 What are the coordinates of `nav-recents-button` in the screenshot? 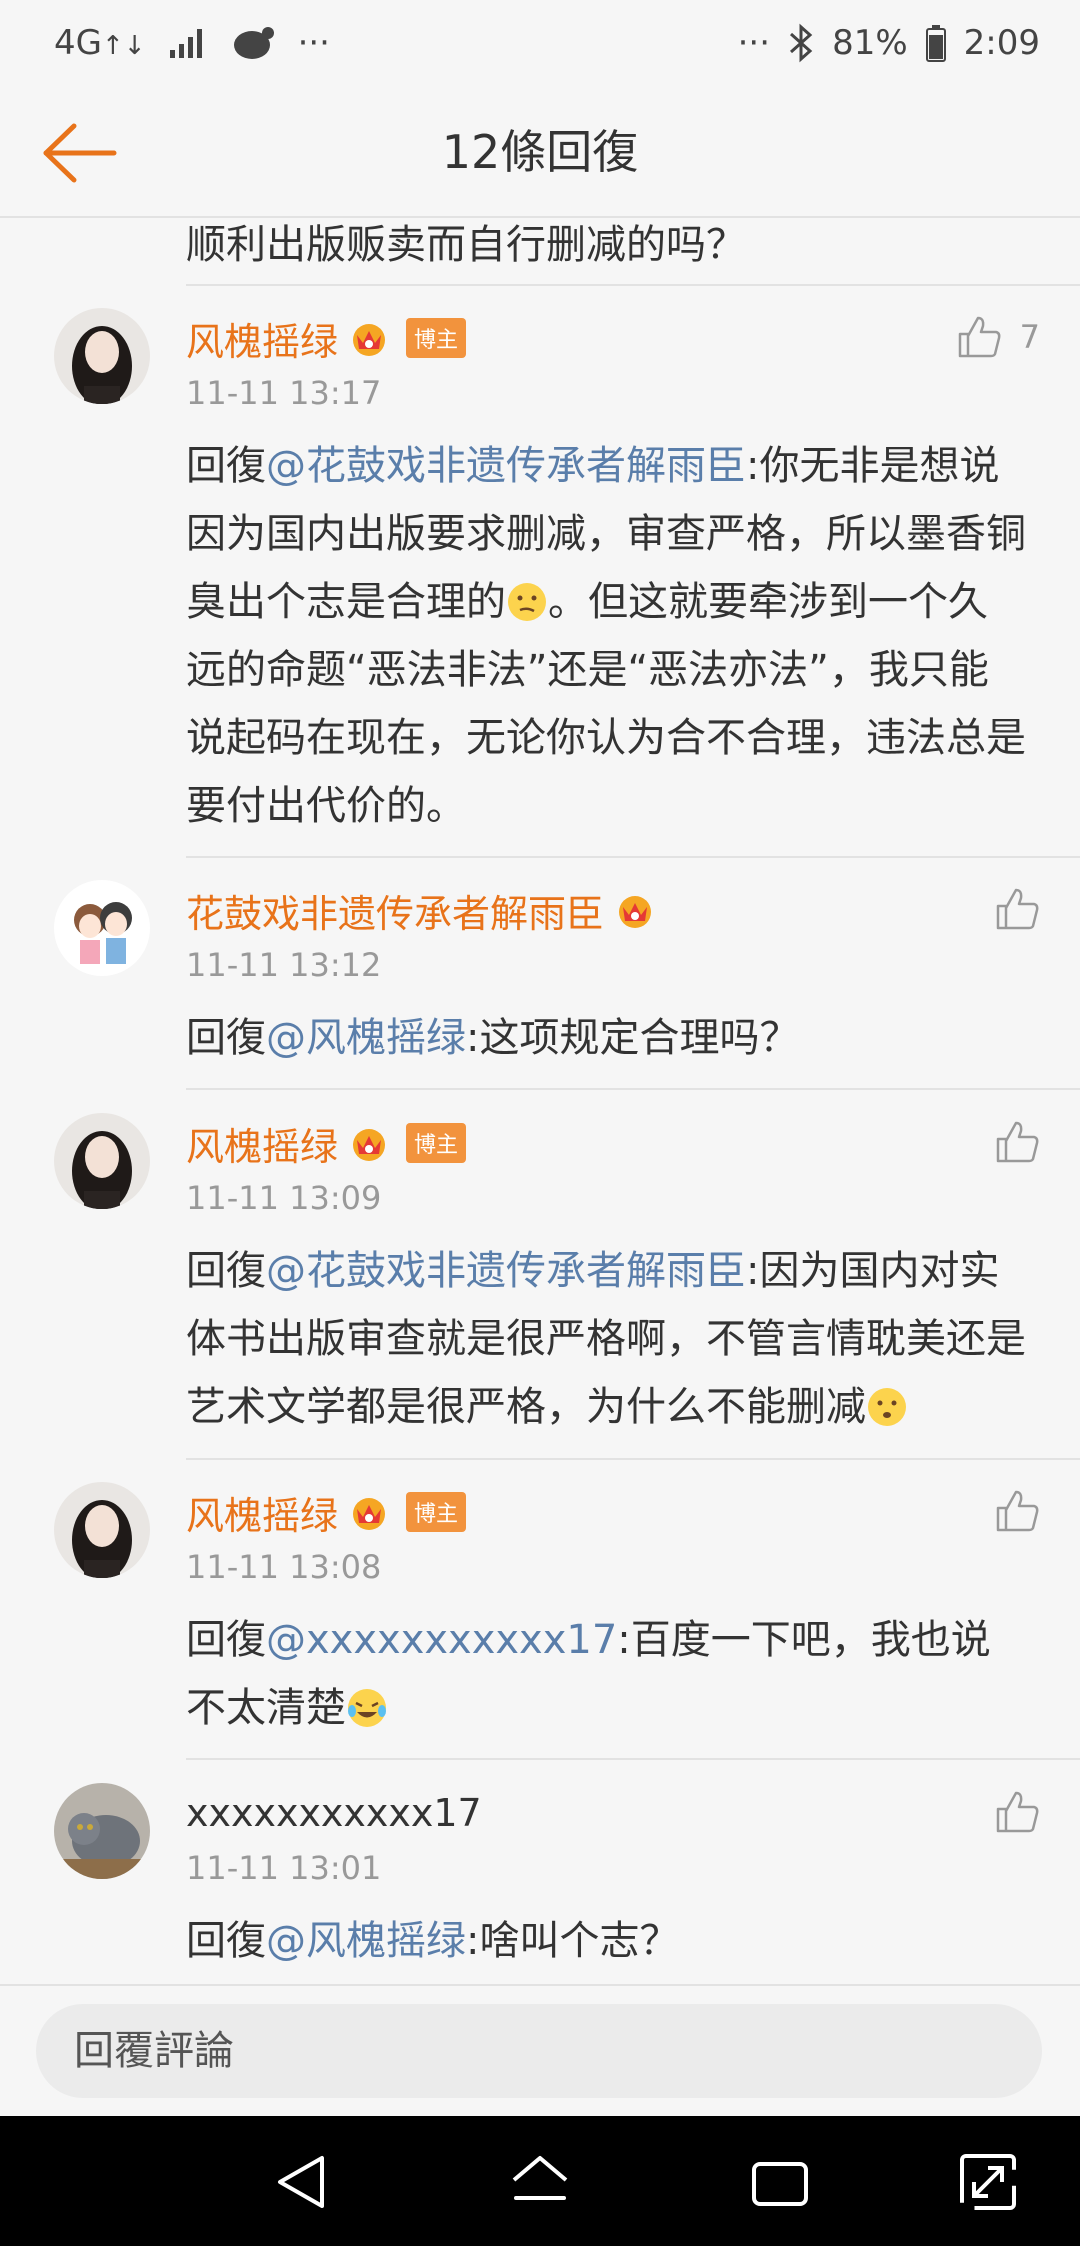 It's located at (780, 2182).